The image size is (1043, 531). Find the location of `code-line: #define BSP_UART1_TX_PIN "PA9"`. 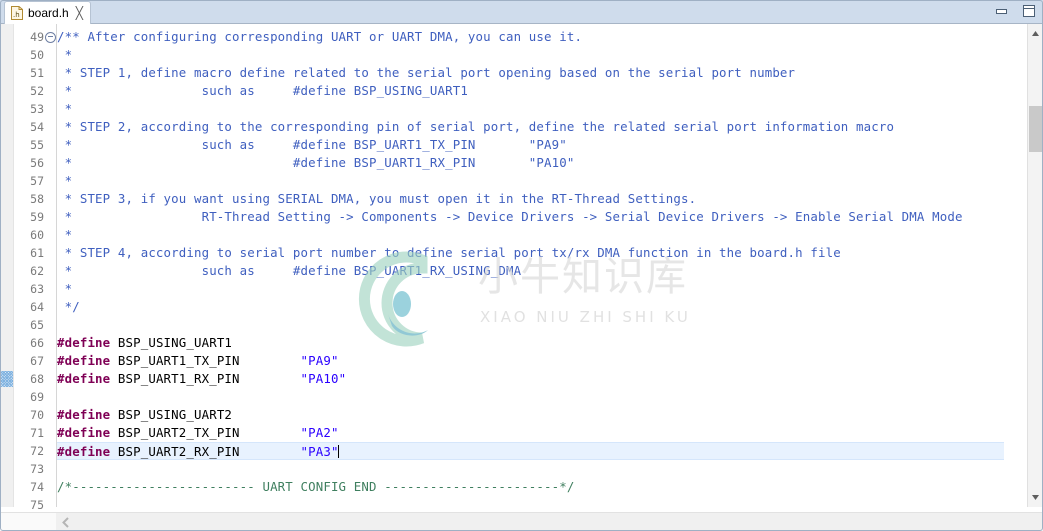

code-line: #define BSP_UART1_TX_PIN "PA9" is located at coordinates (530, 361).